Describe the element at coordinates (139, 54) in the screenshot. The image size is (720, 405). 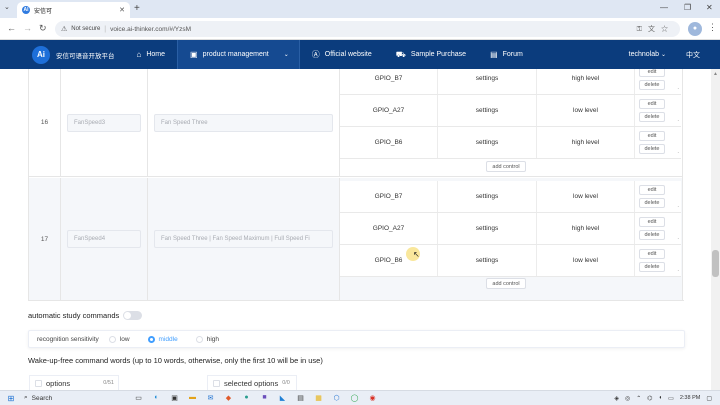
I see `home-icon: ⌂` at that location.